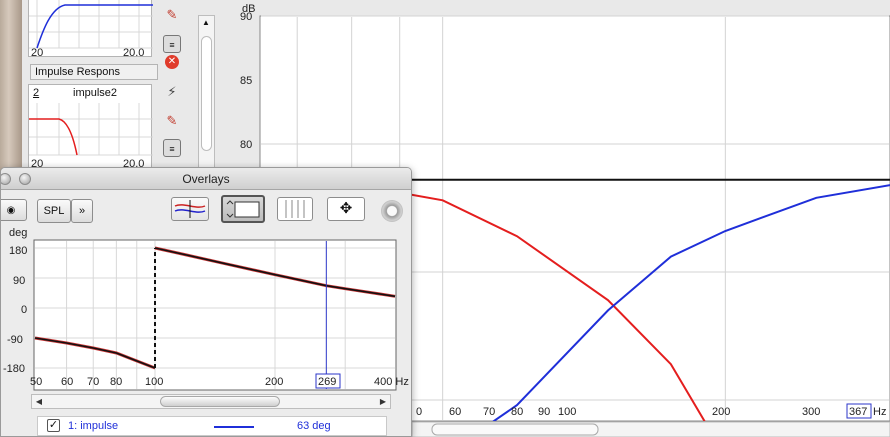  What do you see at coordinates (154, 382) in the screenshot?
I see `phase-x-tick-100: 100` at bounding box center [154, 382].